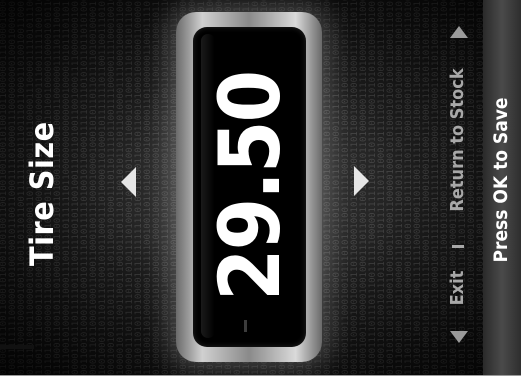 Image resolution: width=521 pixels, height=387 pixels. What do you see at coordinates (42, 193) in the screenshot?
I see `setting-title: Tire Size` at bounding box center [42, 193].